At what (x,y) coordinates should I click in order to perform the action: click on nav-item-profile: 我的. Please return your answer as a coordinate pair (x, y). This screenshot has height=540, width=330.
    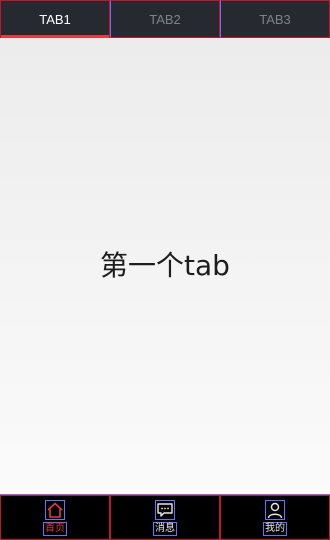
    Looking at the image, I should click on (275, 517).